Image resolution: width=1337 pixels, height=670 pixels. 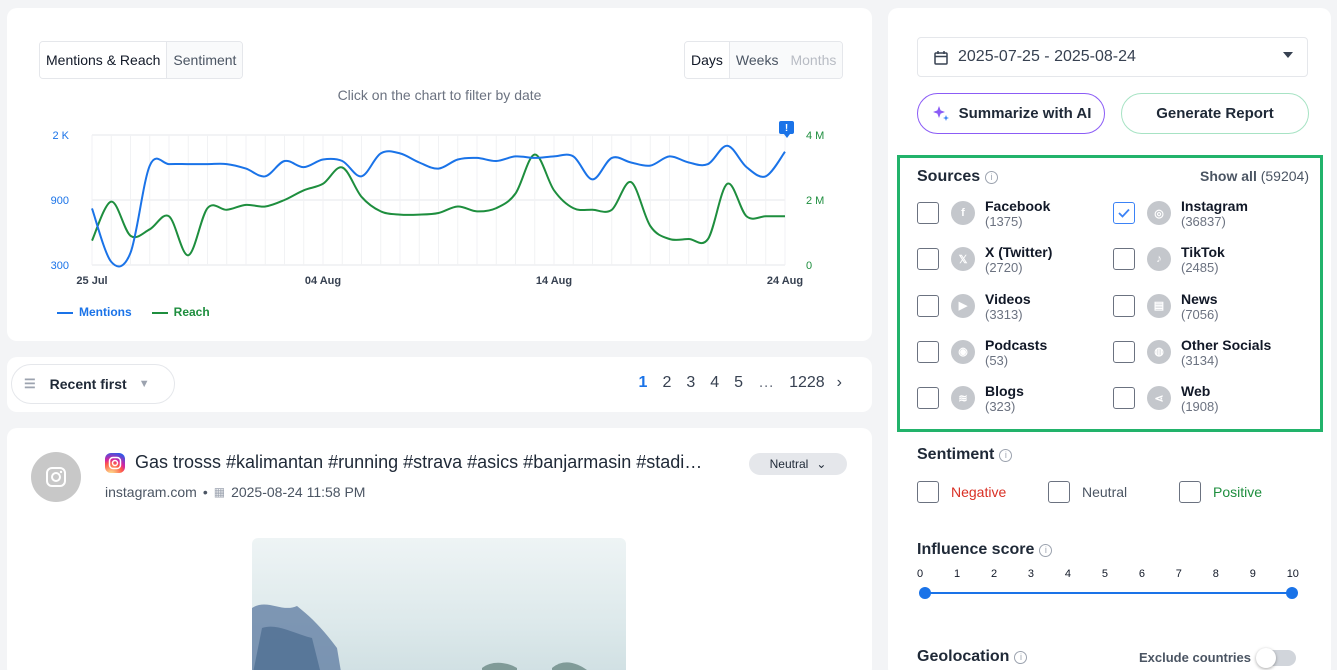 What do you see at coordinates (1200, 268) in the screenshot?
I see `source-count: (2485)` at bounding box center [1200, 268].